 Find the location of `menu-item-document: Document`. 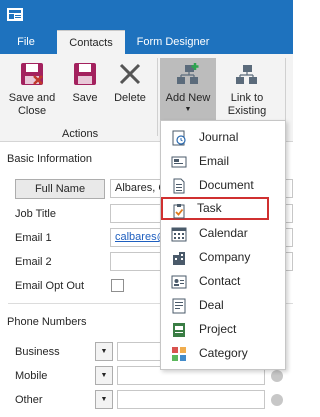

menu-item-document: Document is located at coordinates (223, 185).